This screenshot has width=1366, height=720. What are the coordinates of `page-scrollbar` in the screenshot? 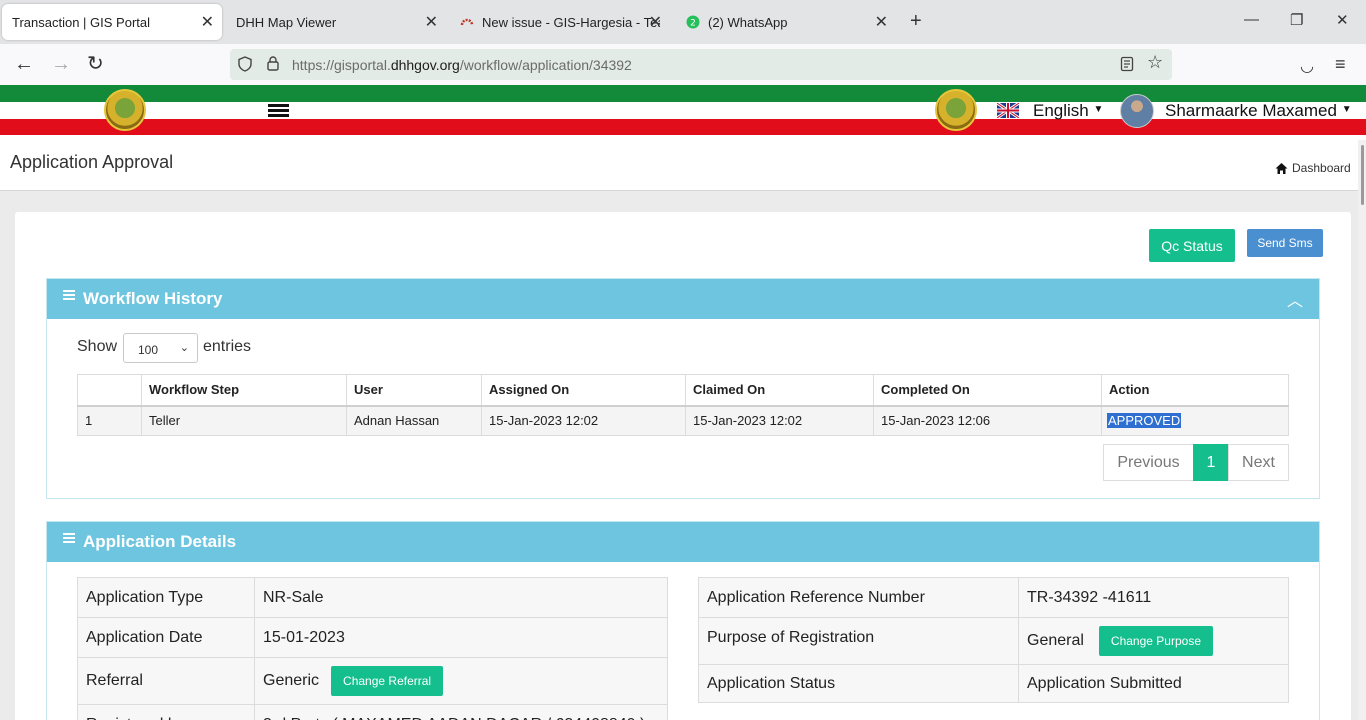 It's located at (1362, 430).